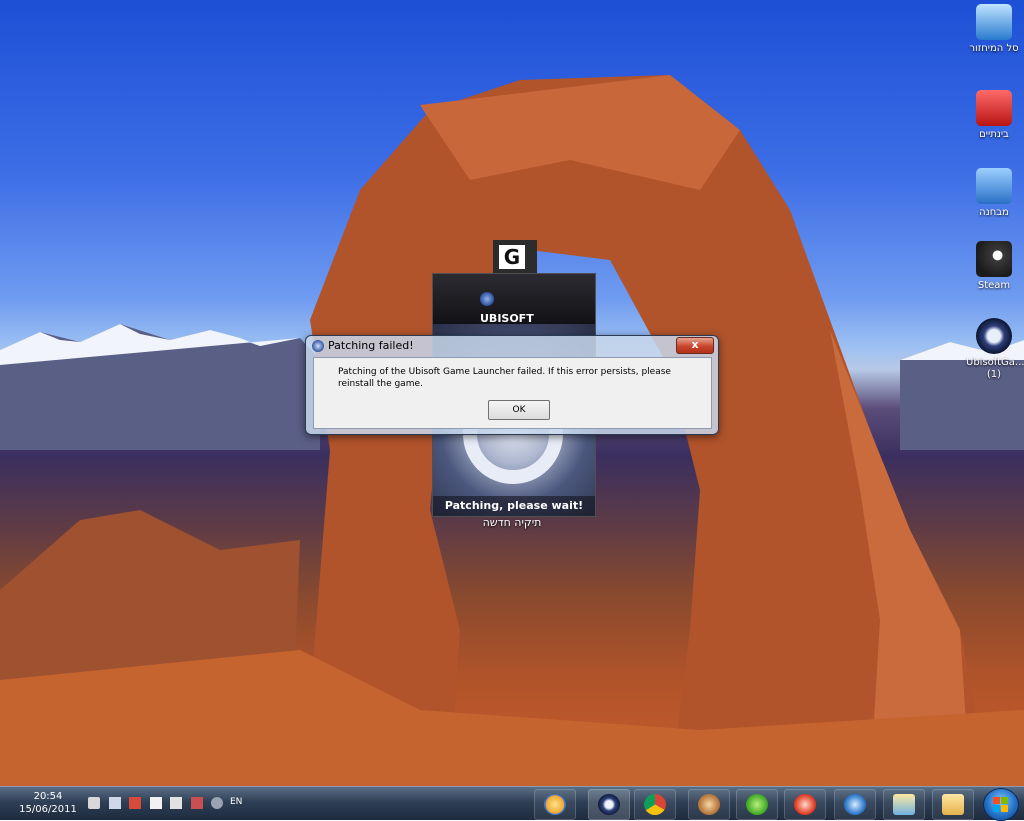 The width and height of the screenshot is (1024, 821). Describe the element at coordinates (318, 346) in the screenshot. I see `ubisoft-title-icon` at that location.